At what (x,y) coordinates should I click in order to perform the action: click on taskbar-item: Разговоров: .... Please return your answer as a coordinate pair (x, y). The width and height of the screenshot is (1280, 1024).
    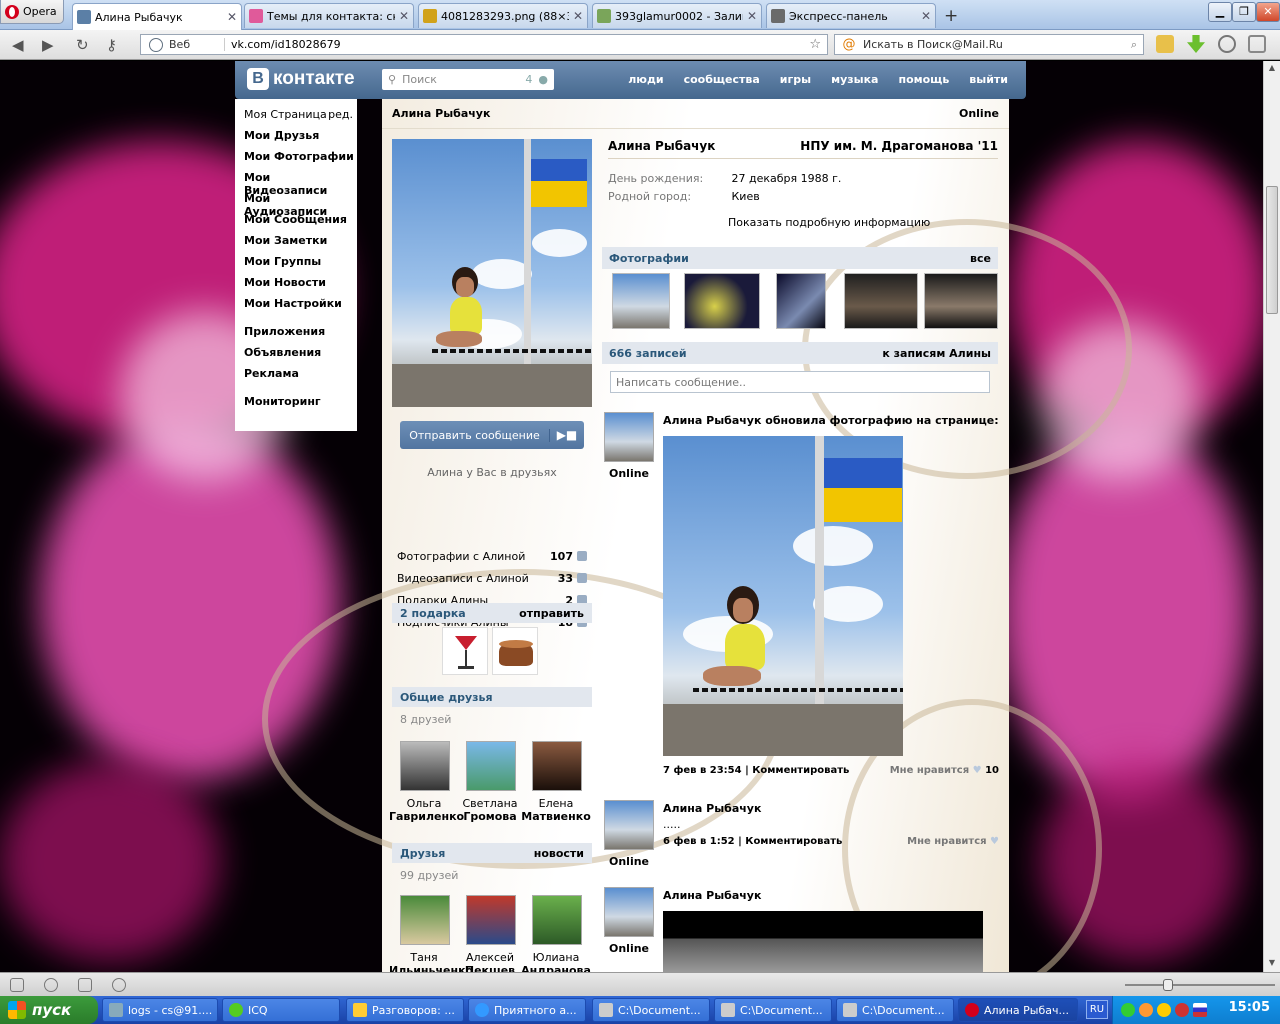
    Looking at the image, I should click on (405, 1010).